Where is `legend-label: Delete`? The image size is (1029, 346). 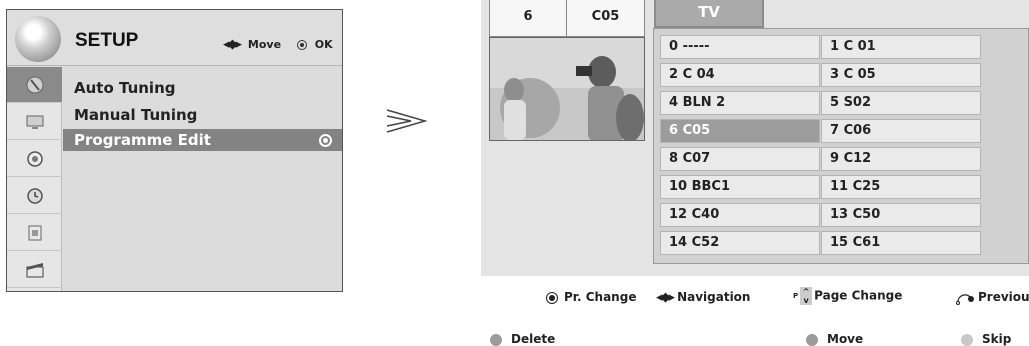
legend-label: Delete is located at coordinates (533, 339).